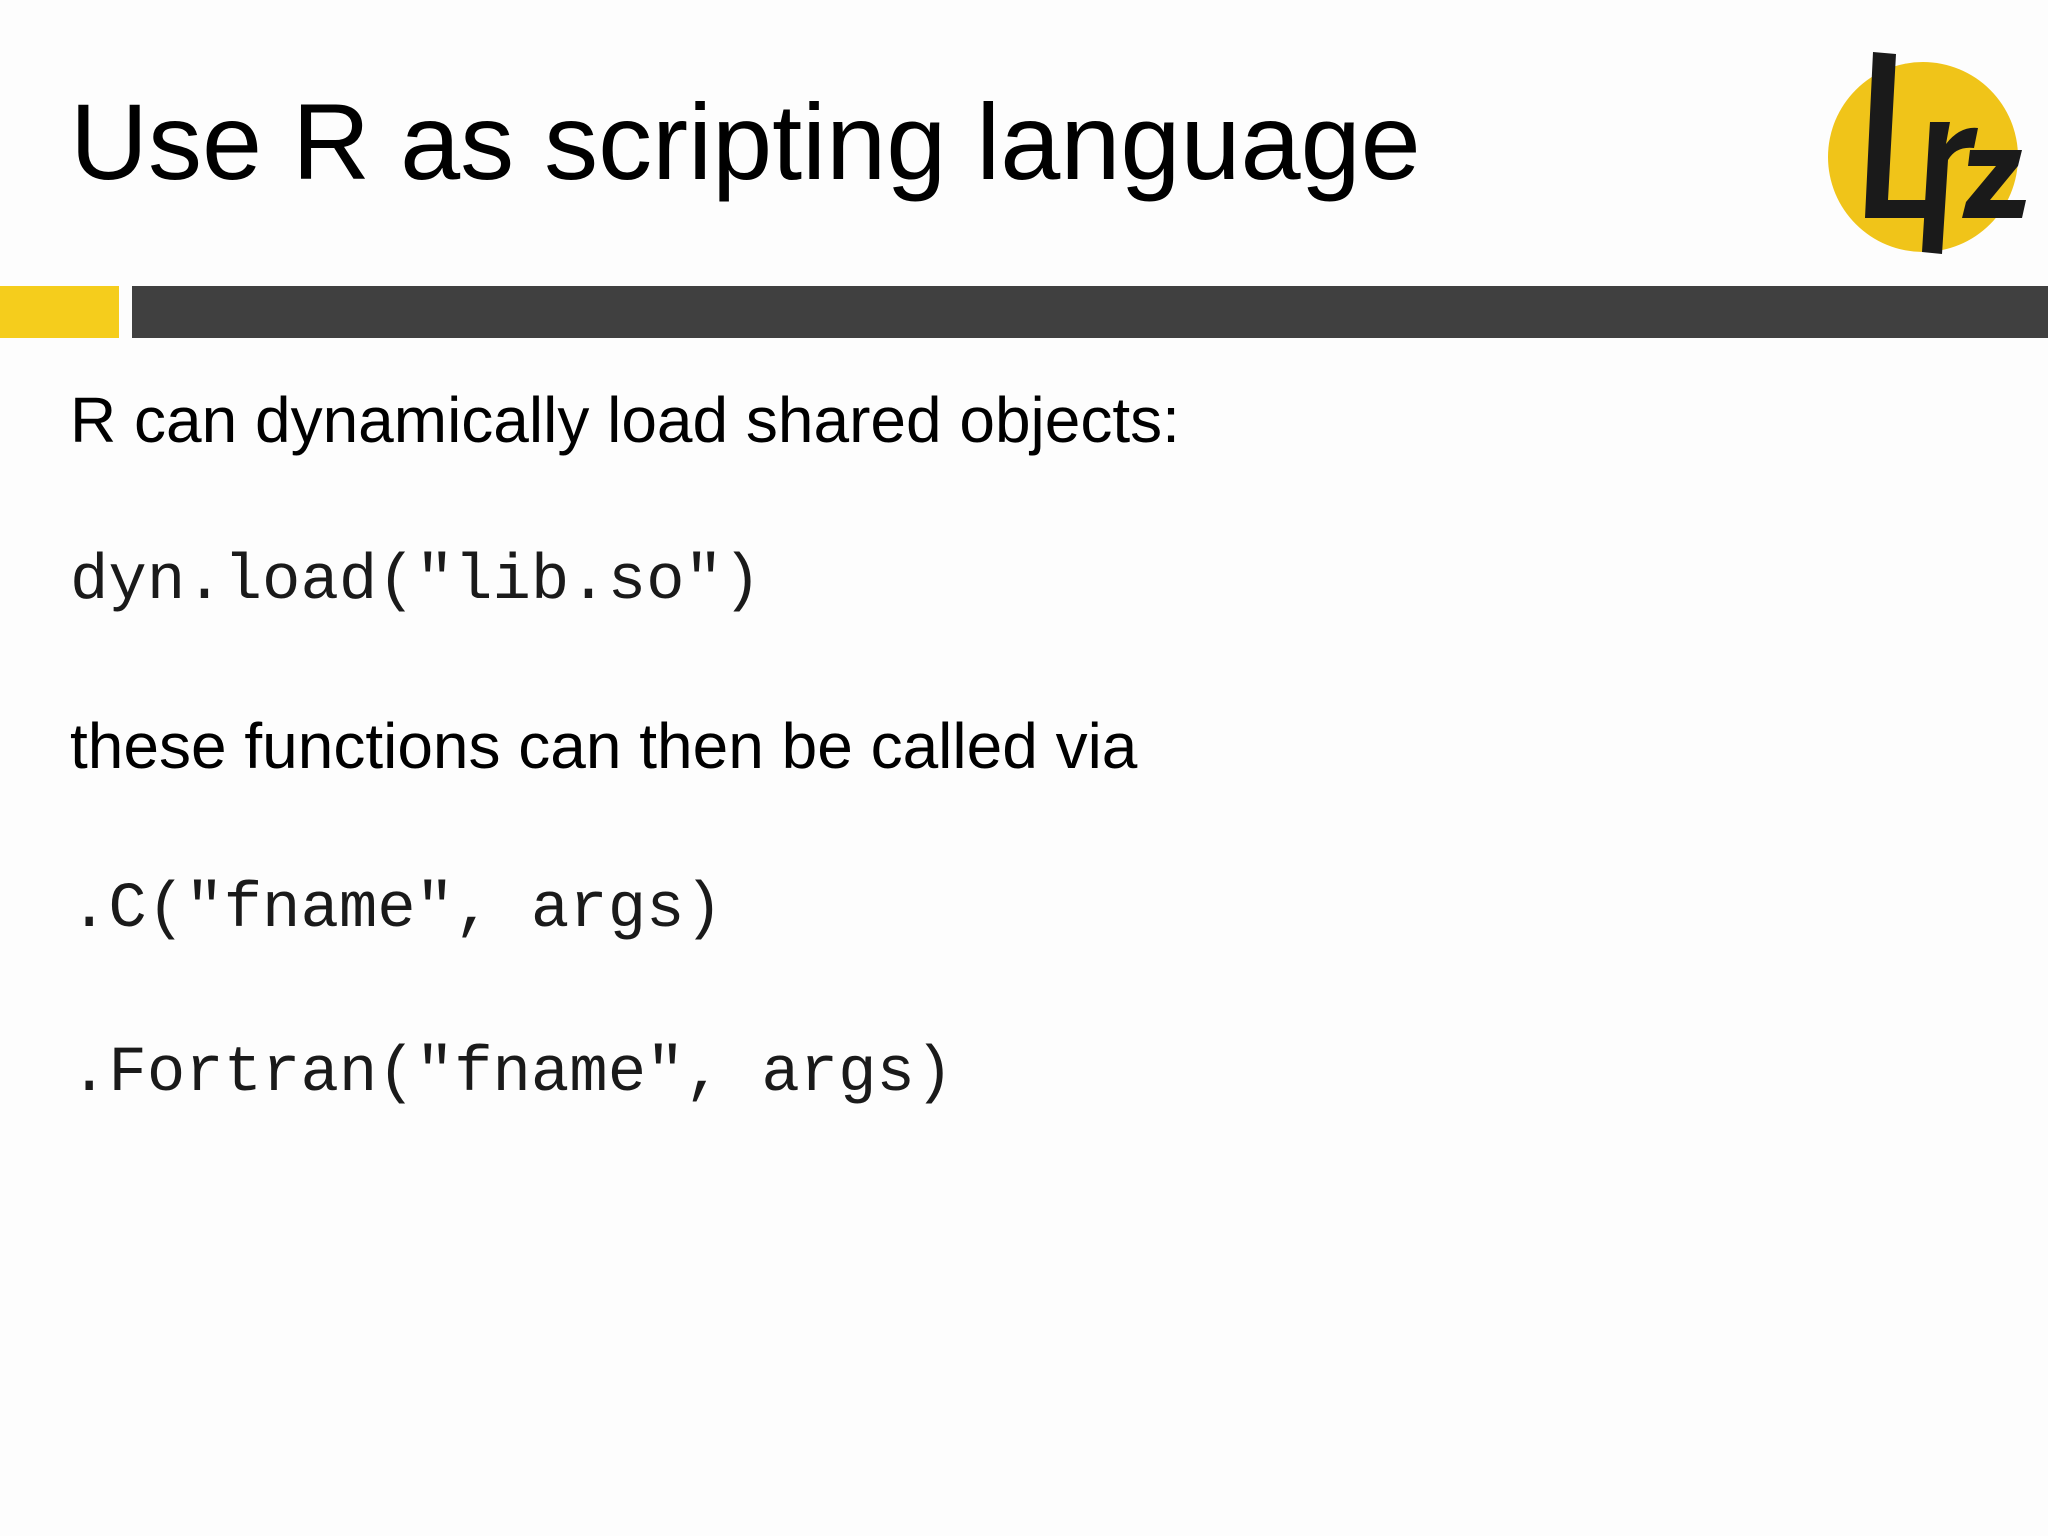 Image resolution: width=2048 pixels, height=1536 pixels. I want to click on slide-title: Use R as scripting language, so click(745, 141).